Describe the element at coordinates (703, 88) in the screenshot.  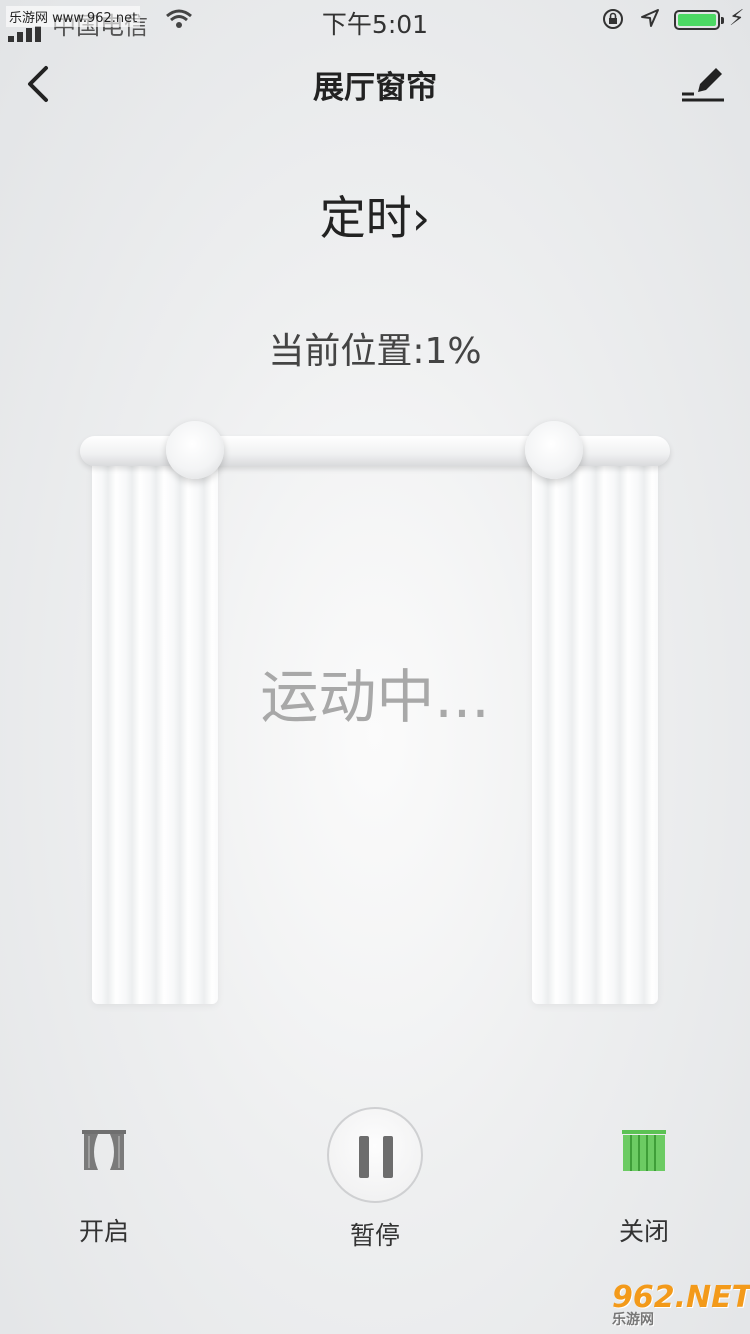
I see `pencil-icon` at that location.